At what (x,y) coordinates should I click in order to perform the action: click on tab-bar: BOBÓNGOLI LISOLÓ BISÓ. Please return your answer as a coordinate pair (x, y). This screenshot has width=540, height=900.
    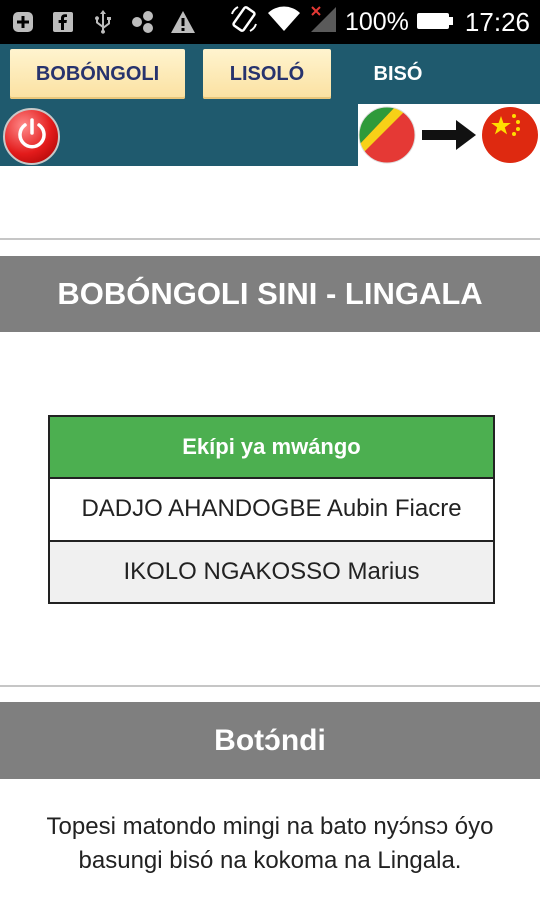
    Looking at the image, I should click on (270, 74).